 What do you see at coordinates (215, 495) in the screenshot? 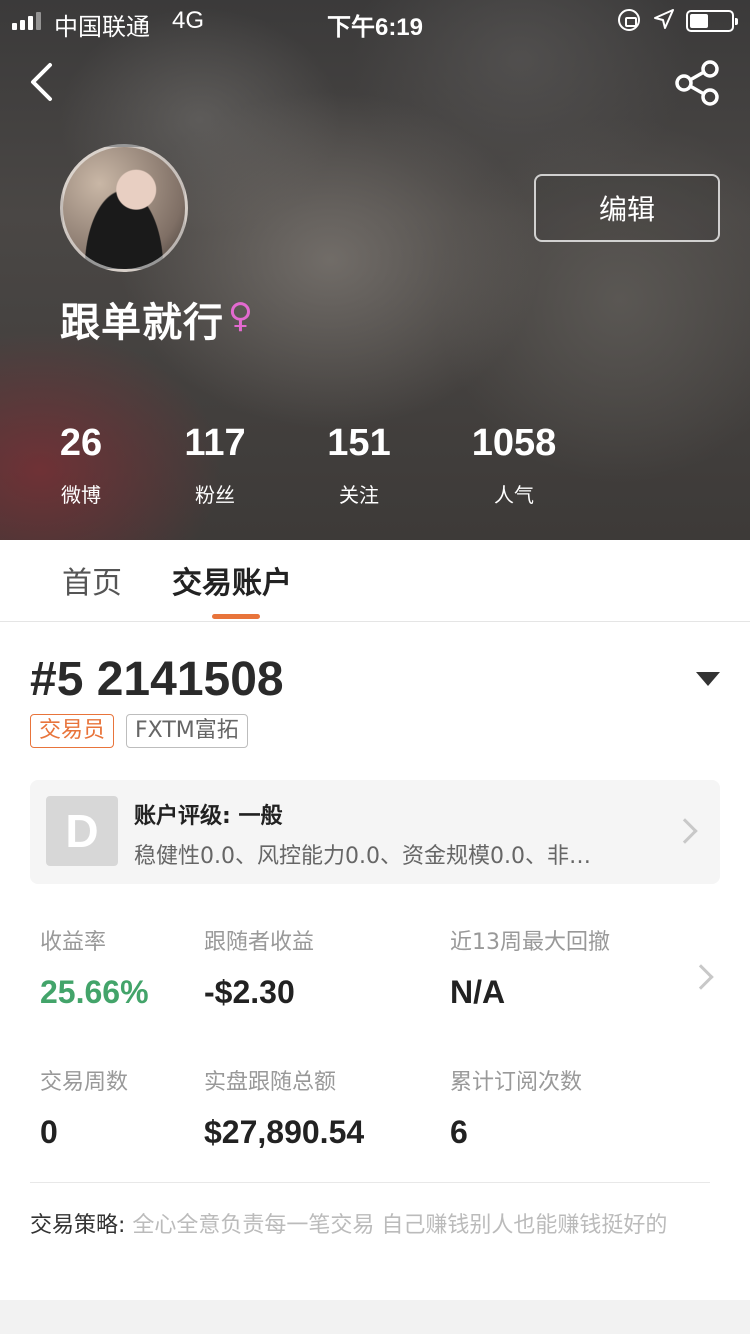
I see `stat-label: 粉丝` at bounding box center [215, 495].